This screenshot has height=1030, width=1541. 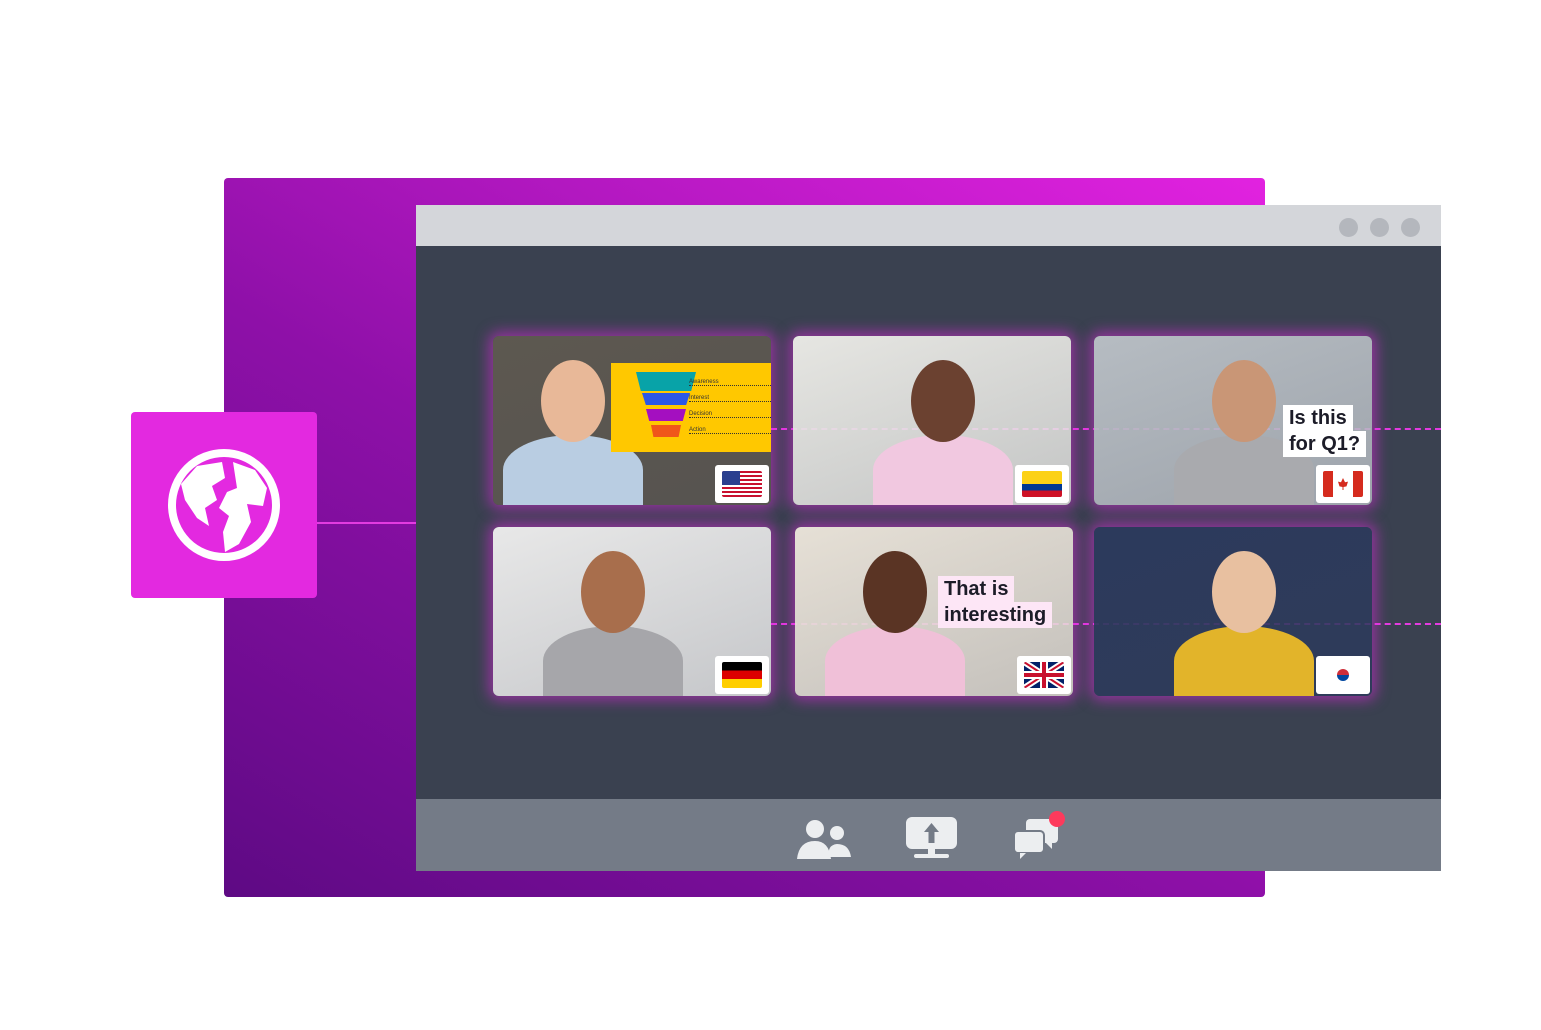 I want to click on chat-caption: That is interesting, so click(x=995, y=602).